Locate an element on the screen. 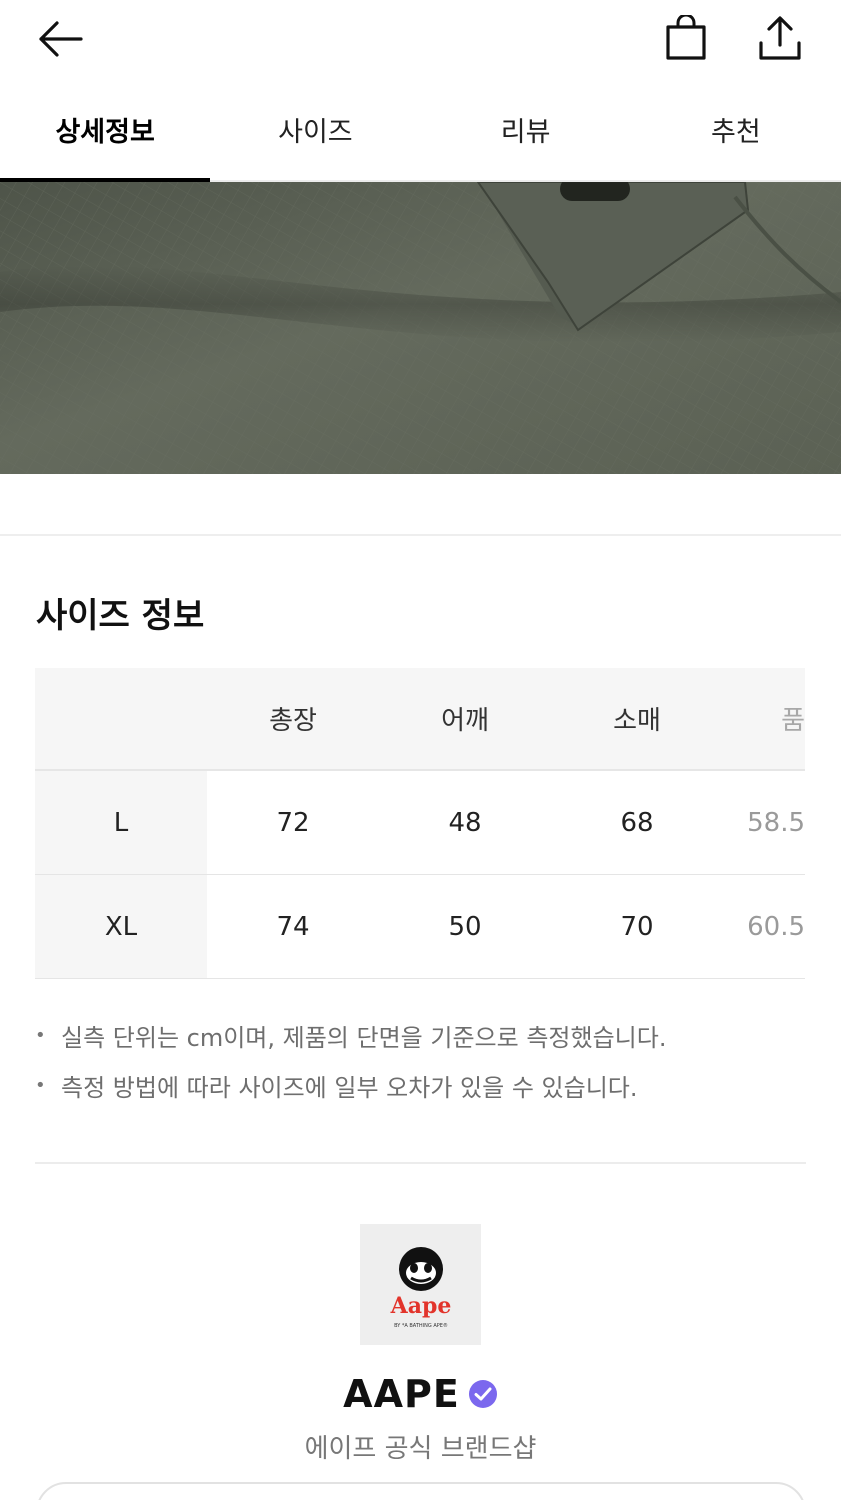 Image resolution: width=841 pixels, height=1500 pixels. note-item: • 측정 방법에 따라 사이즈에 일부 오차가 있을 수 있습니다. is located at coordinates (420, 1085).